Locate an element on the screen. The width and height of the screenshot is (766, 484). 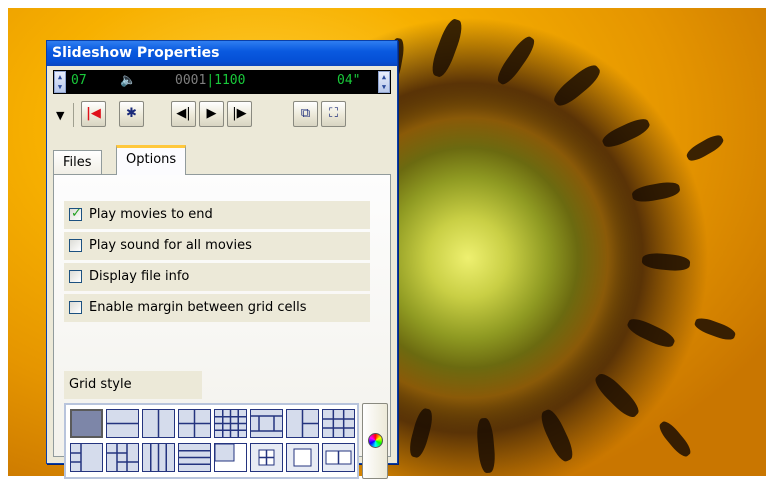
fit-to-window-icon: ⧉ is located at coordinates (305, 113).